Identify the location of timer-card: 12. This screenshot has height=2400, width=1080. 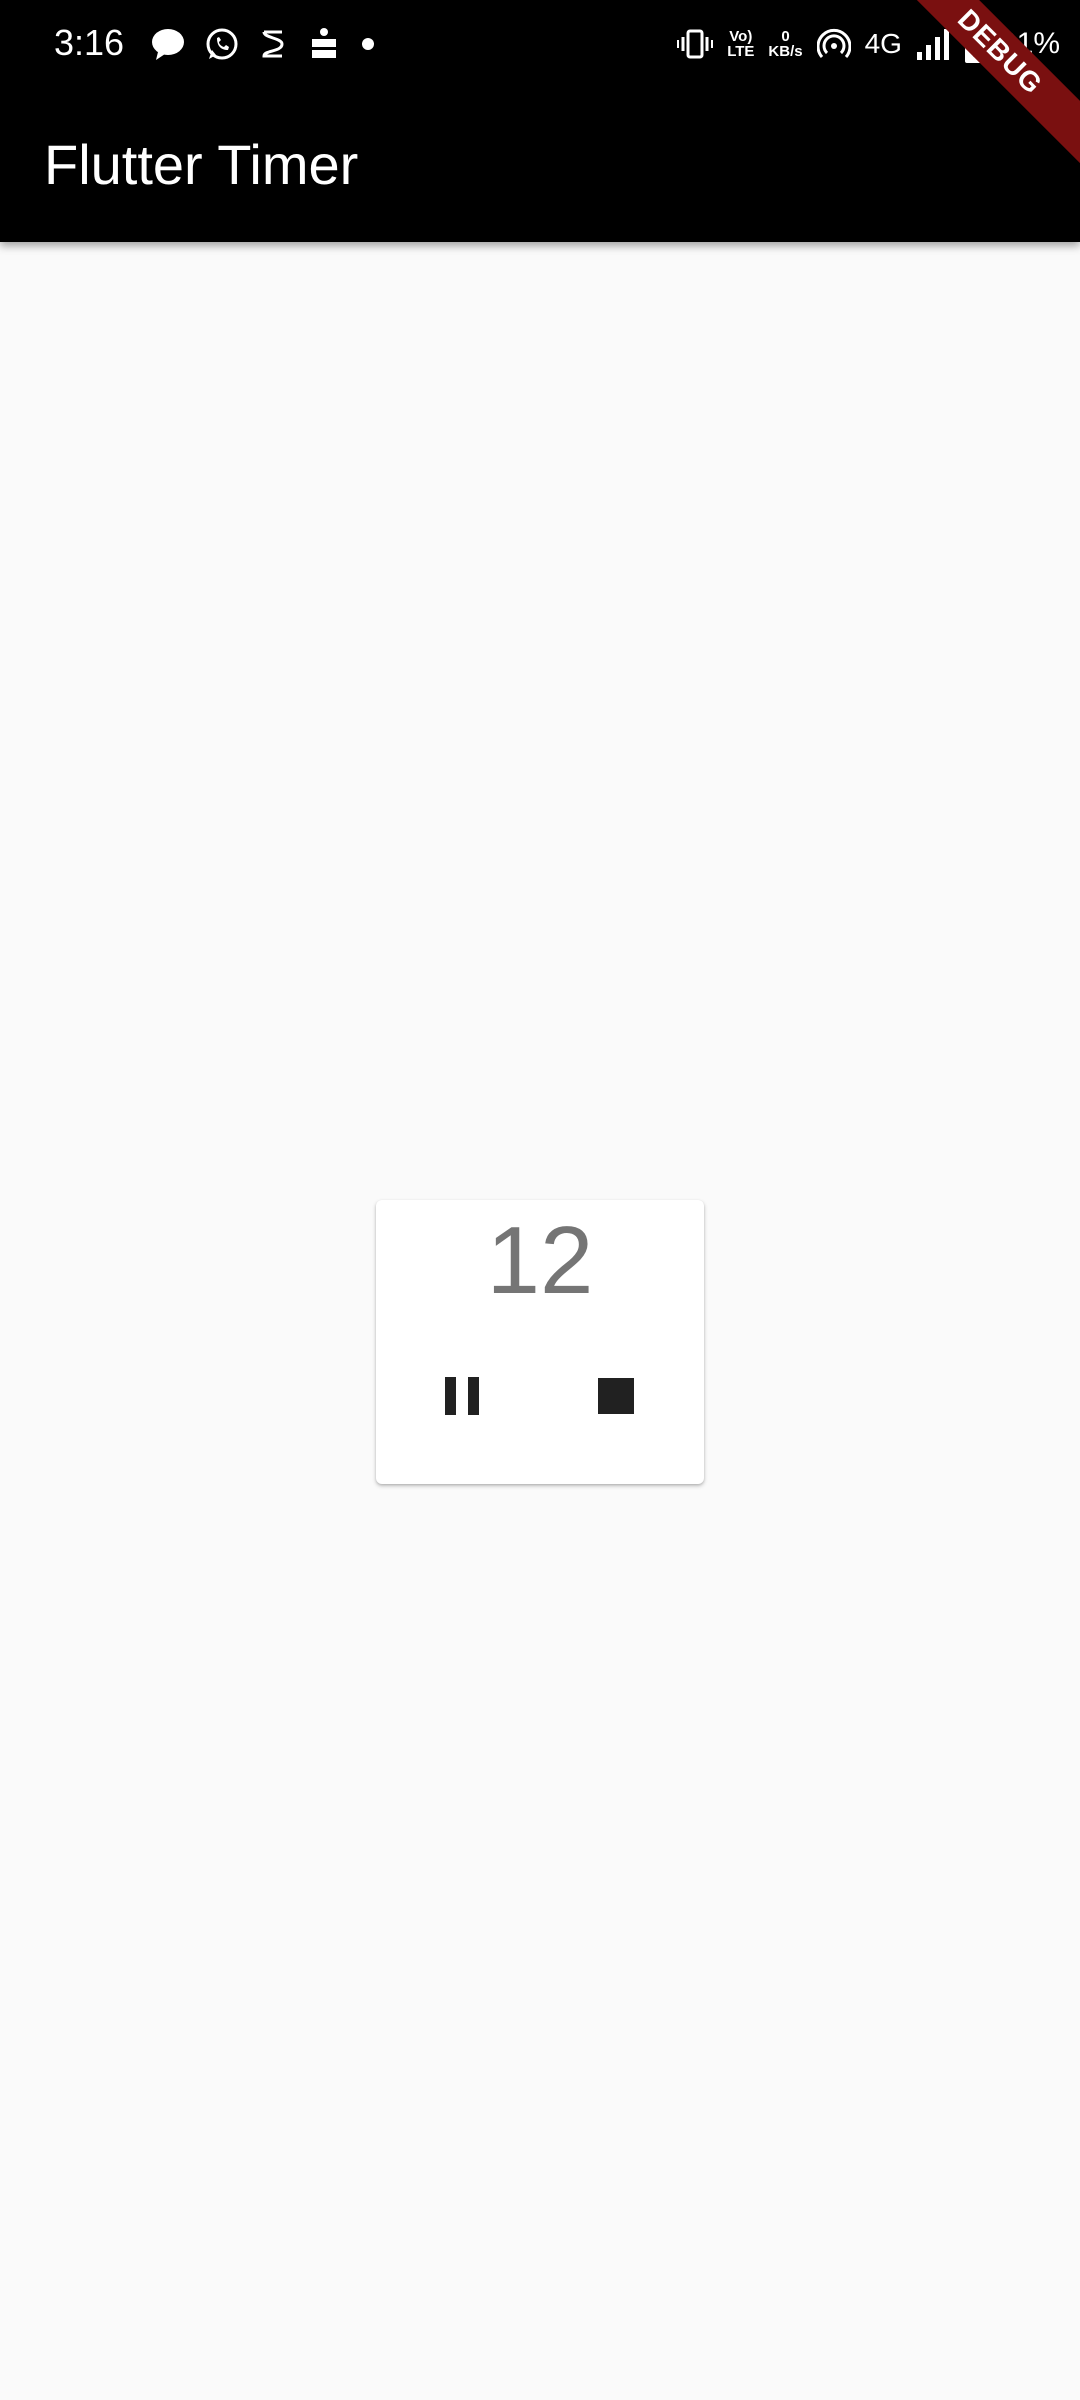
(540, 1342).